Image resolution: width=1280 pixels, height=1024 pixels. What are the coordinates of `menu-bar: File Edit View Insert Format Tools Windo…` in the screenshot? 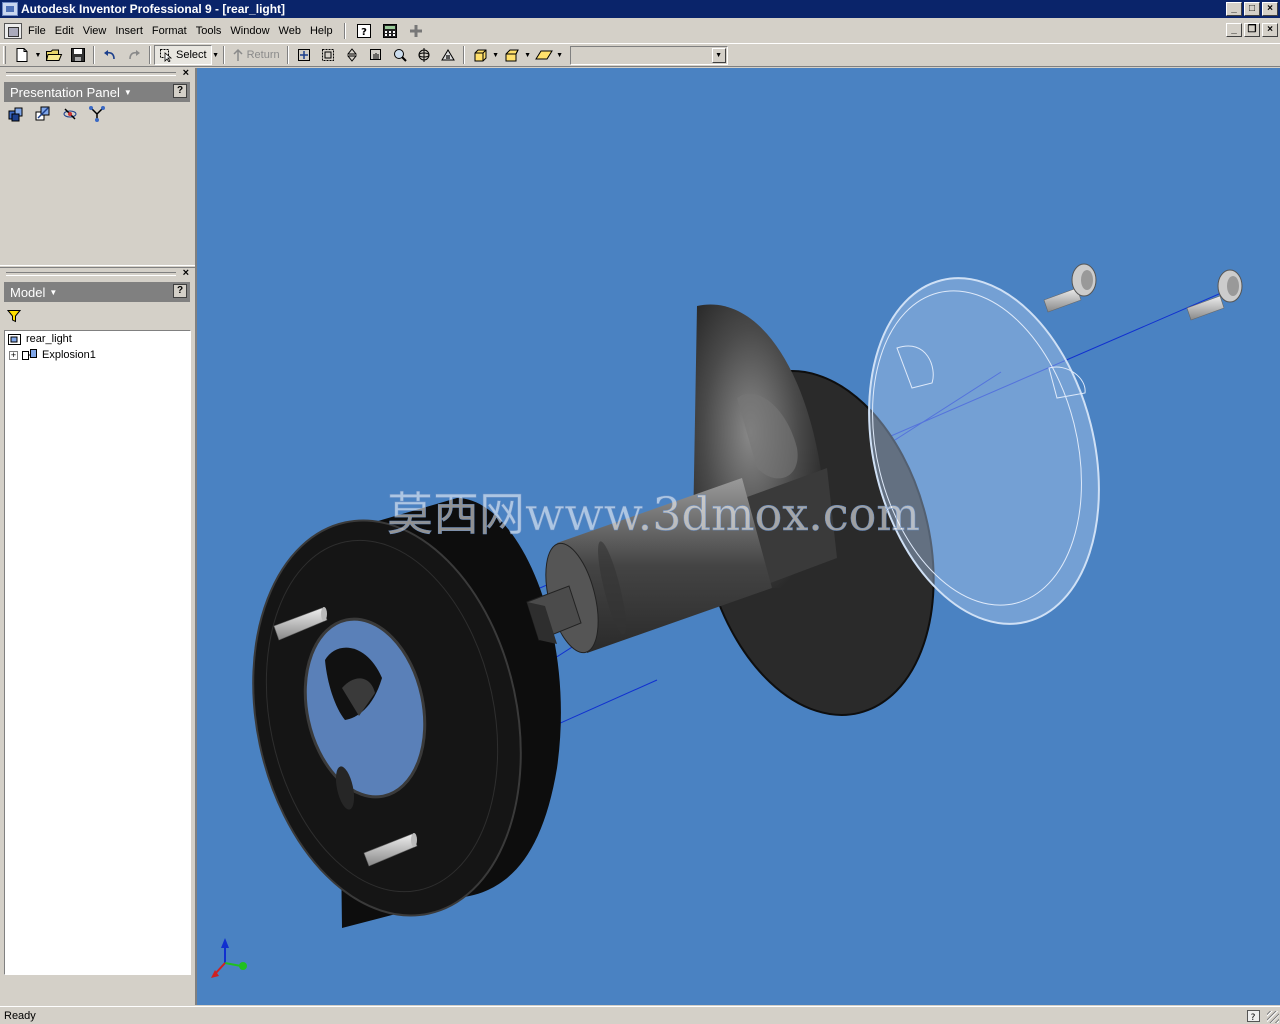 It's located at (640, 31).